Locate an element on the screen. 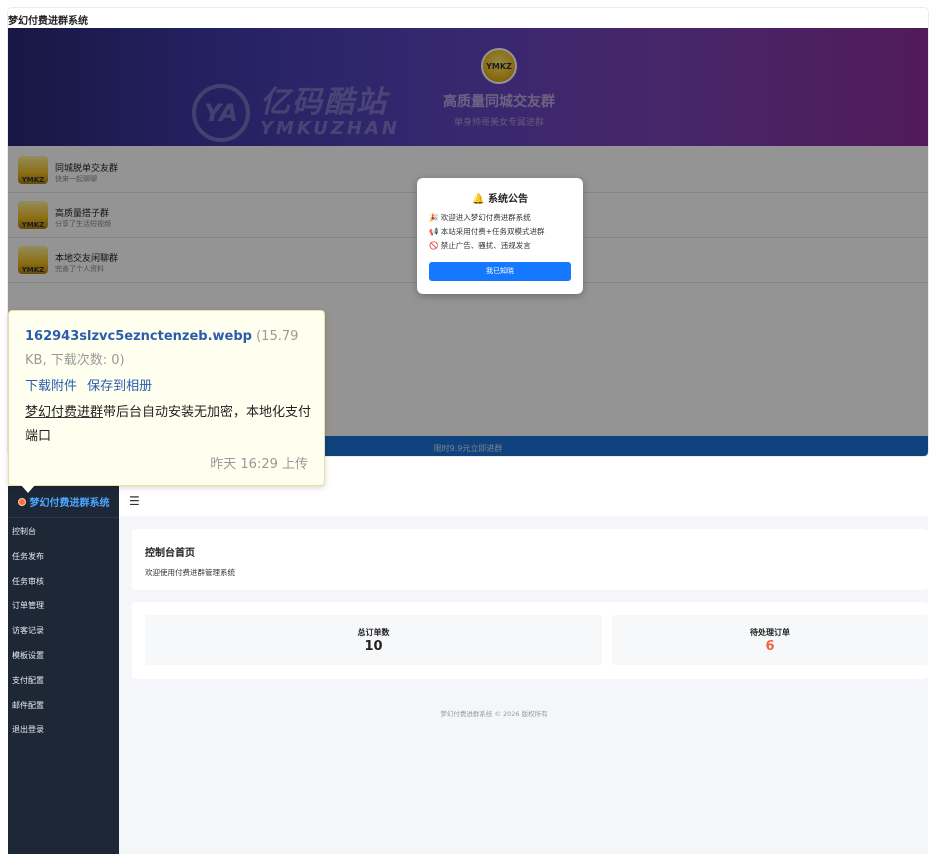 The height and width of the screenshot is (862, 936). bell-icon: 🔔 is located at coordinates (478, 199).